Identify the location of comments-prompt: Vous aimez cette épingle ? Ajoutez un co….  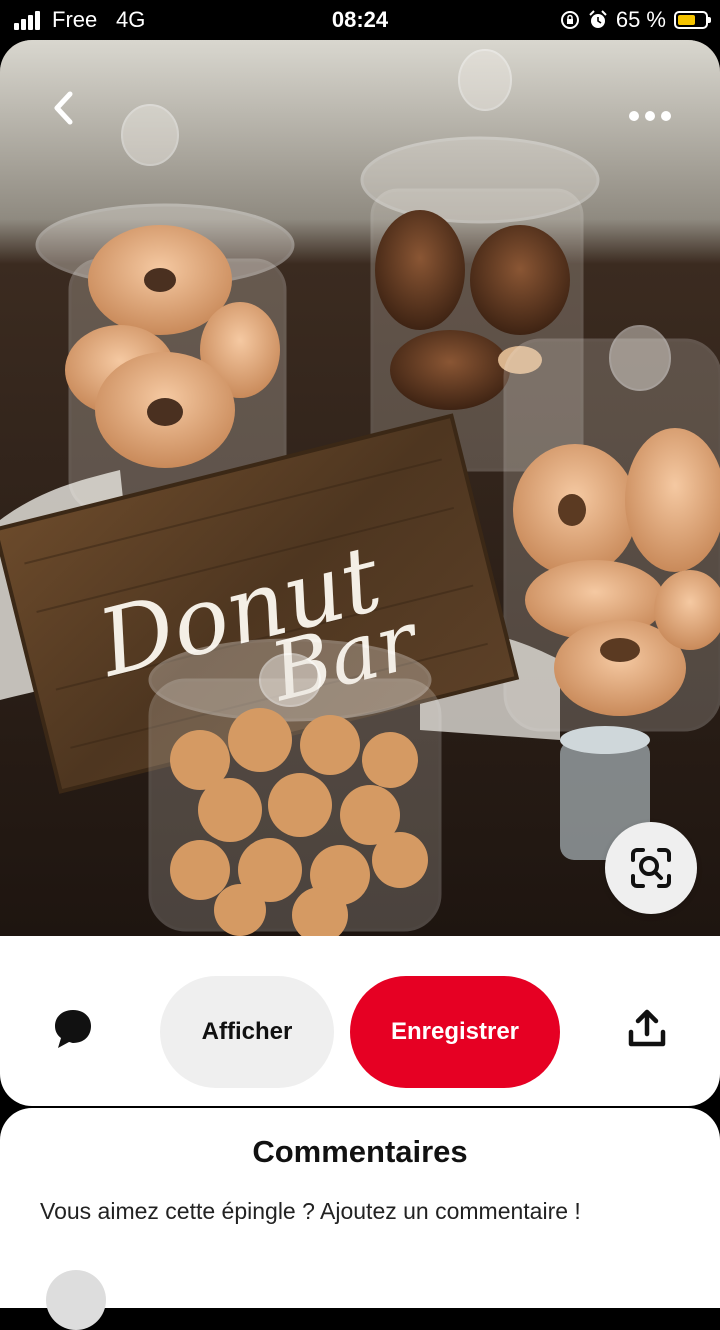
(310, 1211).